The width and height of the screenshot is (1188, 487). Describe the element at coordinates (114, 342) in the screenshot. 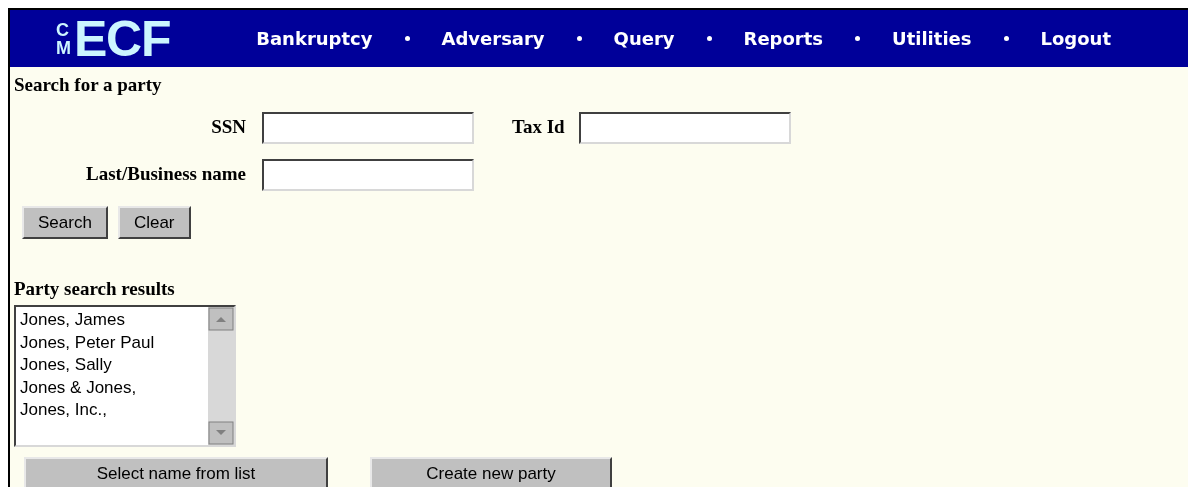

I see `list-item: Jones, Peter Paul` at that location.